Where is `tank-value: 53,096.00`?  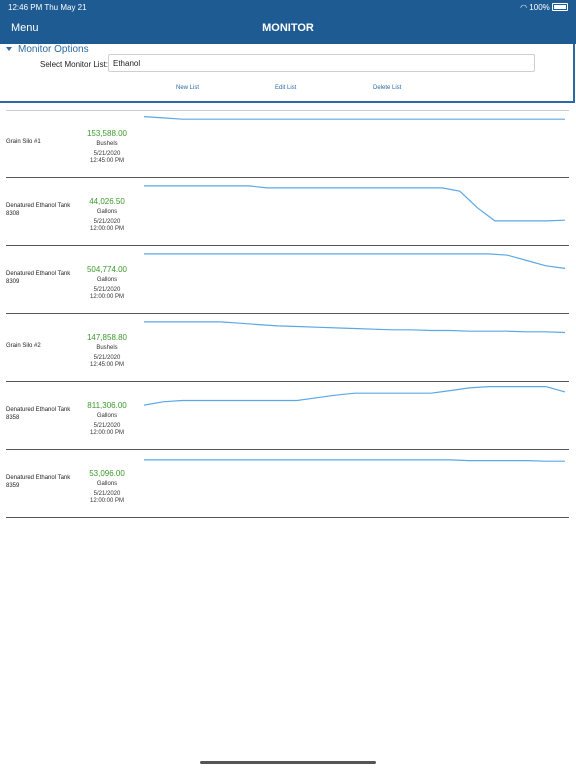
tank-value: 53,096.00 is located at coordinates (107, 473).